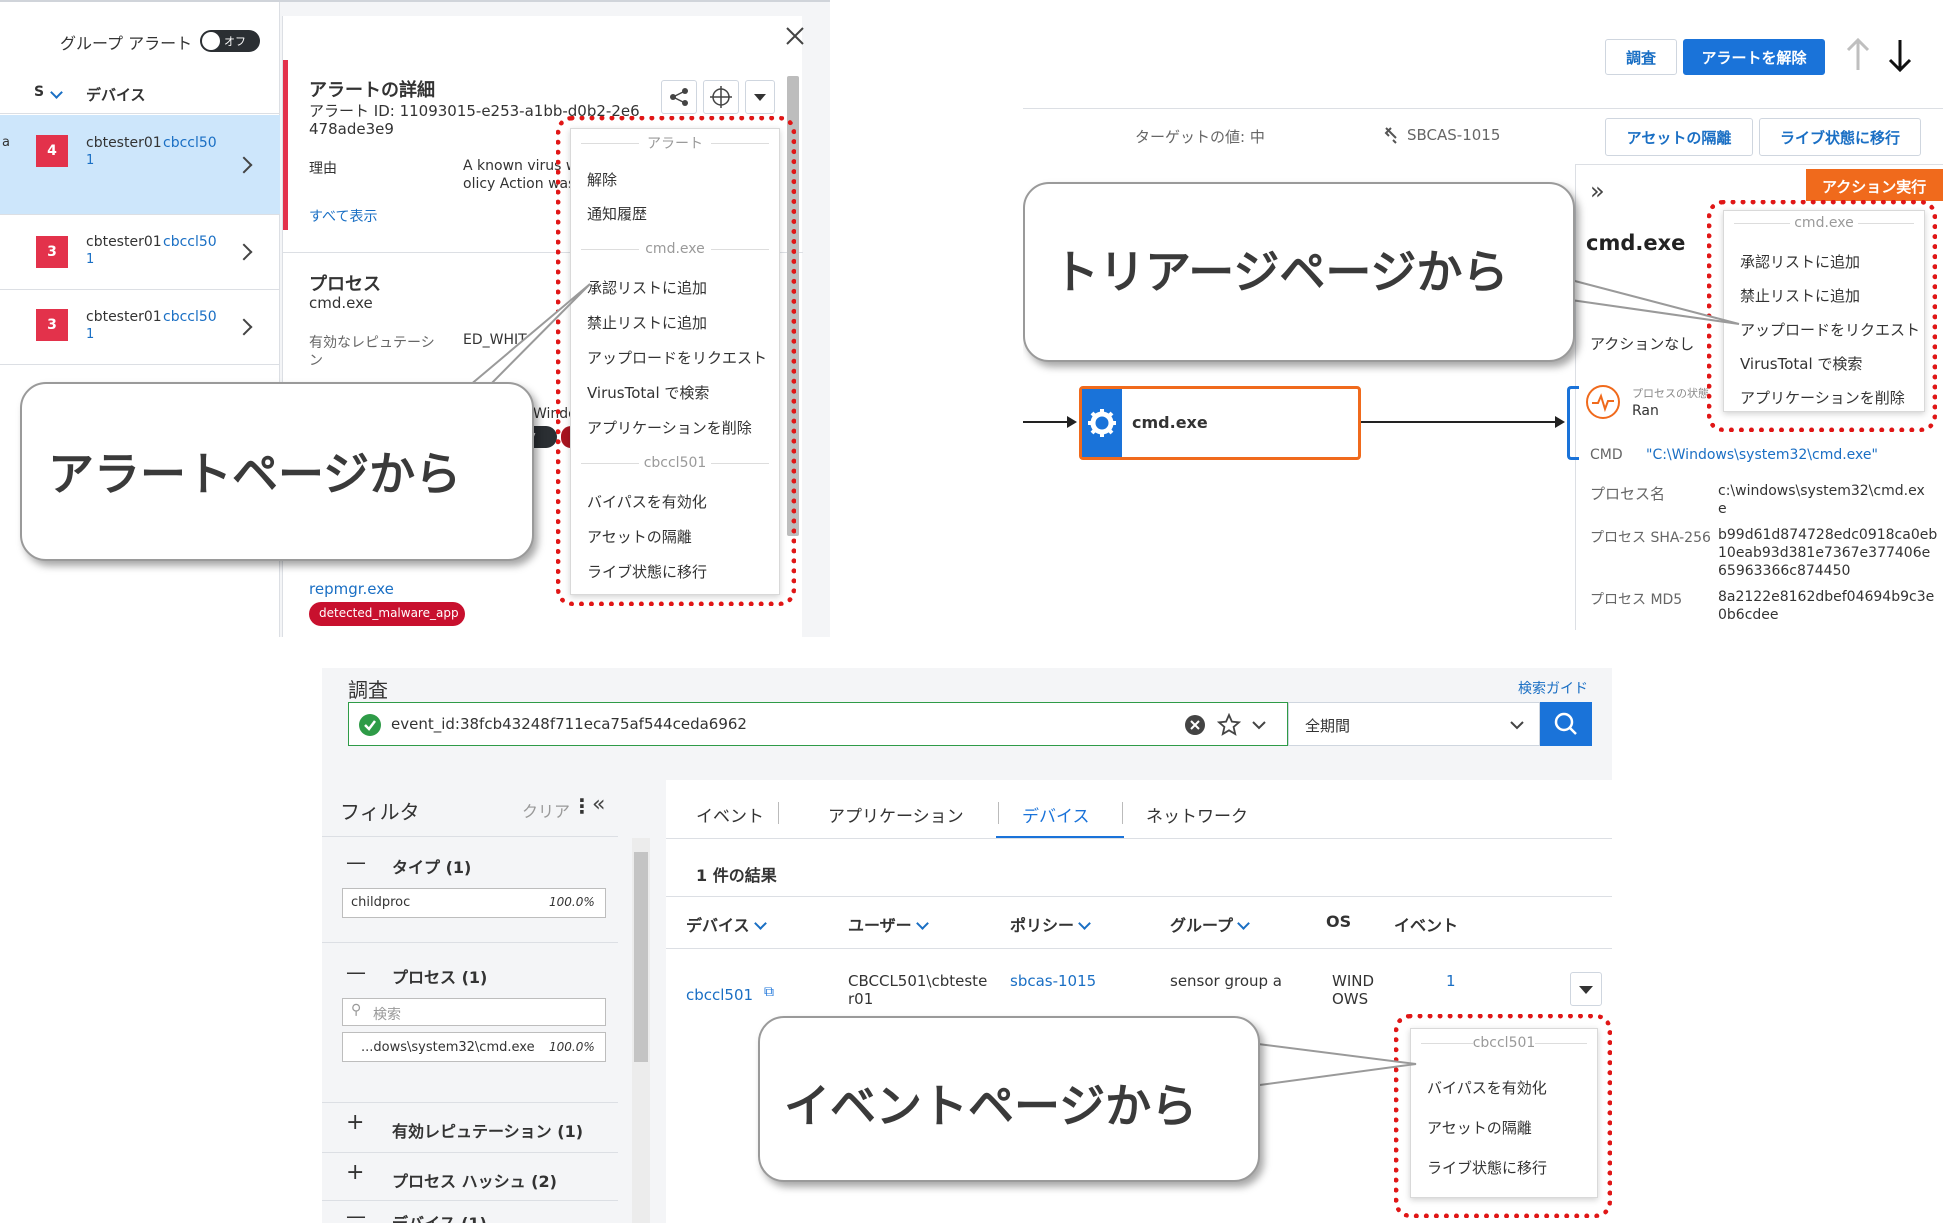 Image resolution: width=1943 pixels, height=1223 pixels. Describe the element at coordinates (255, 474) in the screenshot. I see `callout-text: アラートページから` at that location.